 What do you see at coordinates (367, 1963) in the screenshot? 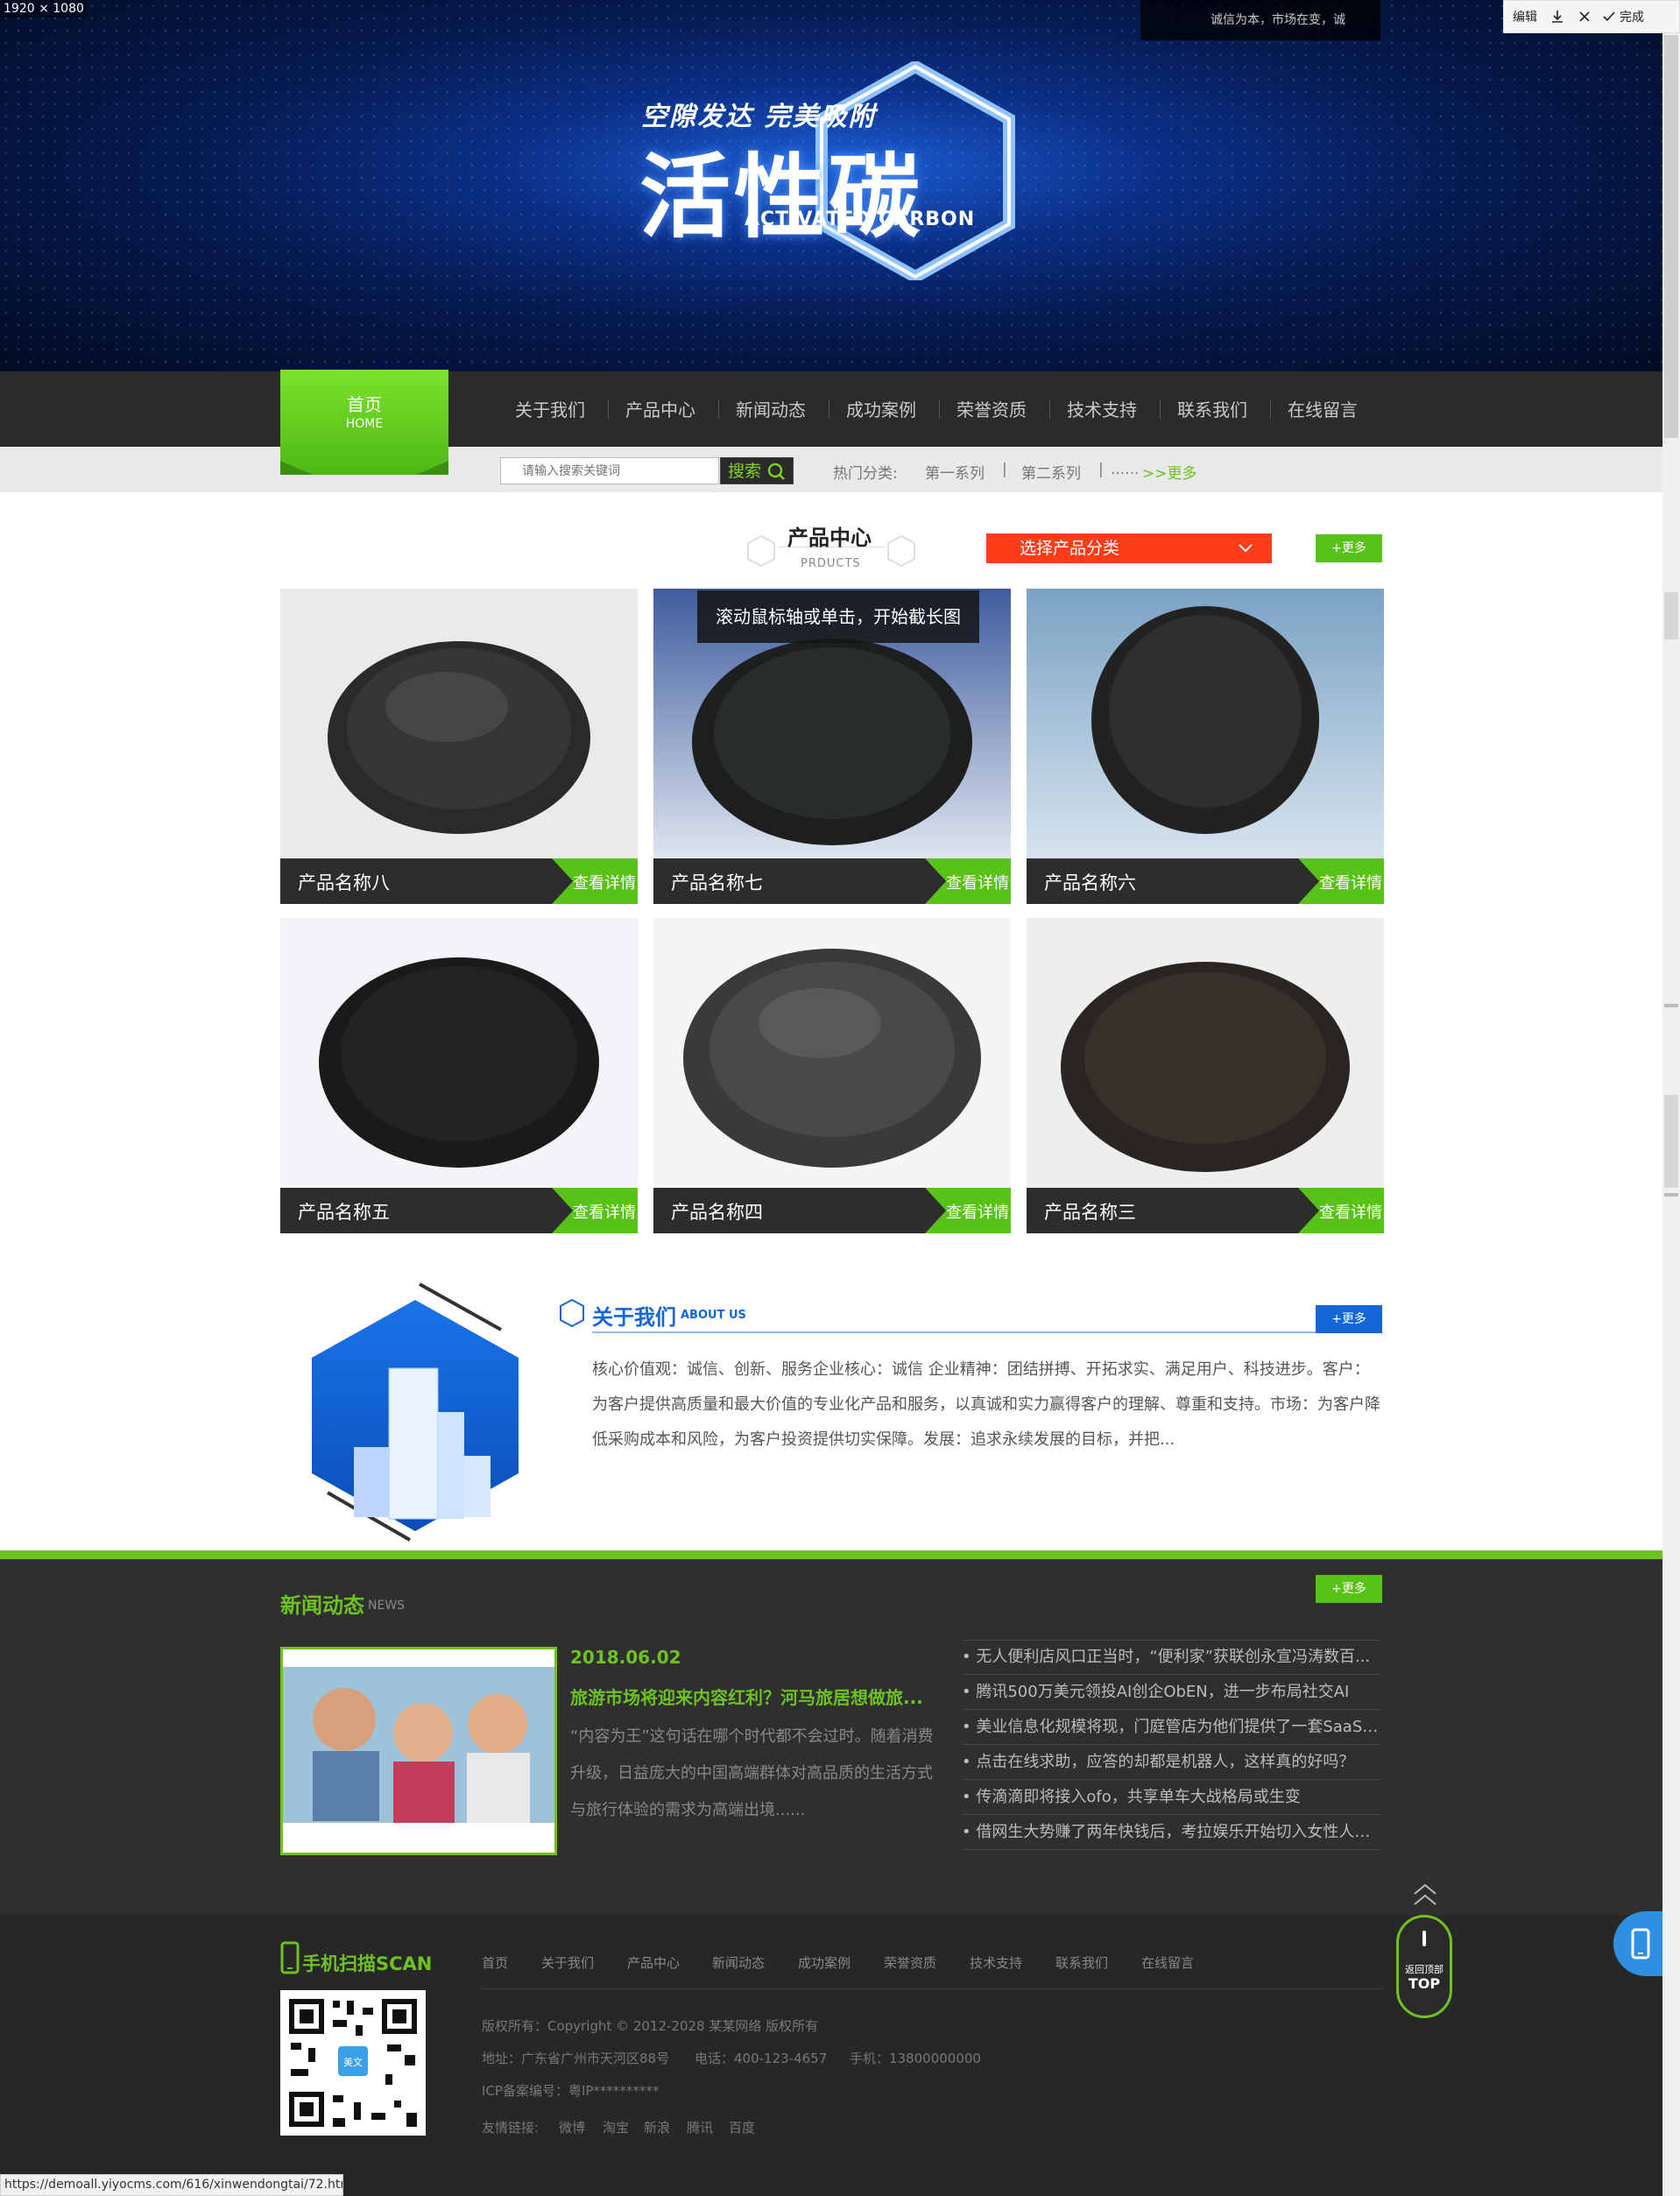
I see `scan-title: 手机扫描SCAN` at bounding box center [367, 1963].